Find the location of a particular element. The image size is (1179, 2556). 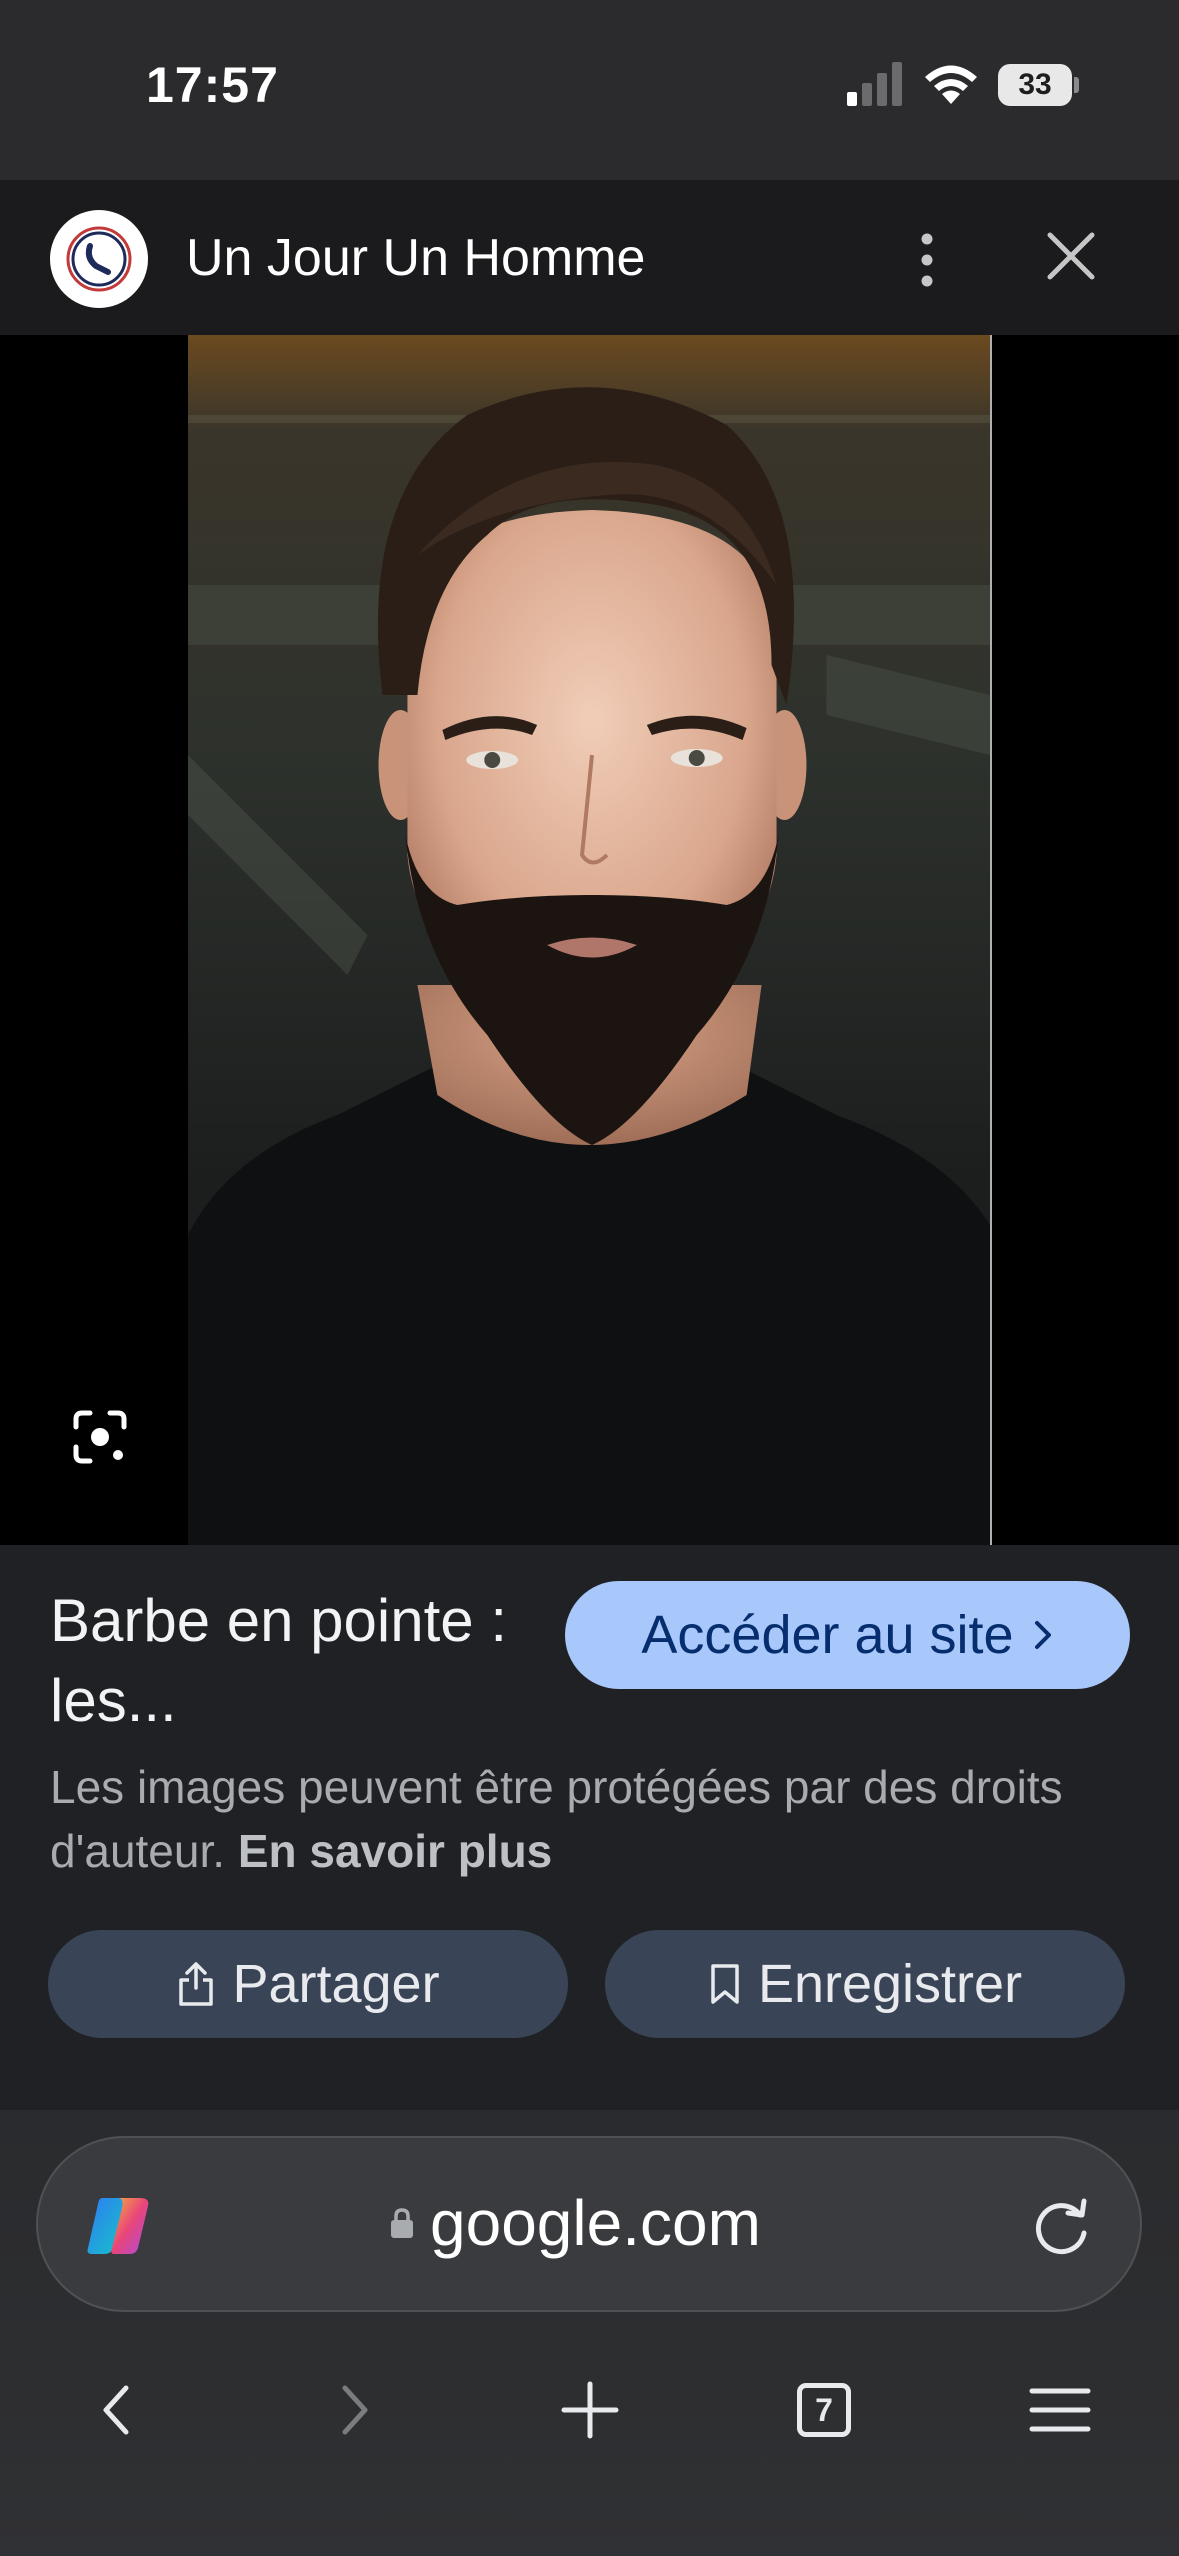

header: Un Jour Un Homme is located at coordinates (589, 257).